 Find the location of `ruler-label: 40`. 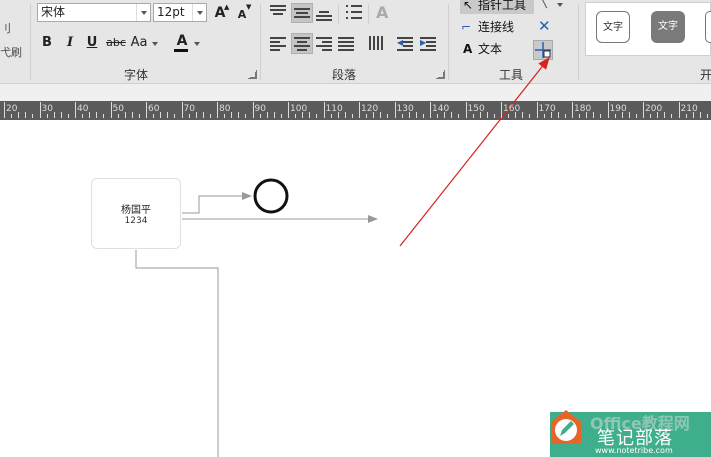

ruler-label: 40 is located at coordinates (83, 109).